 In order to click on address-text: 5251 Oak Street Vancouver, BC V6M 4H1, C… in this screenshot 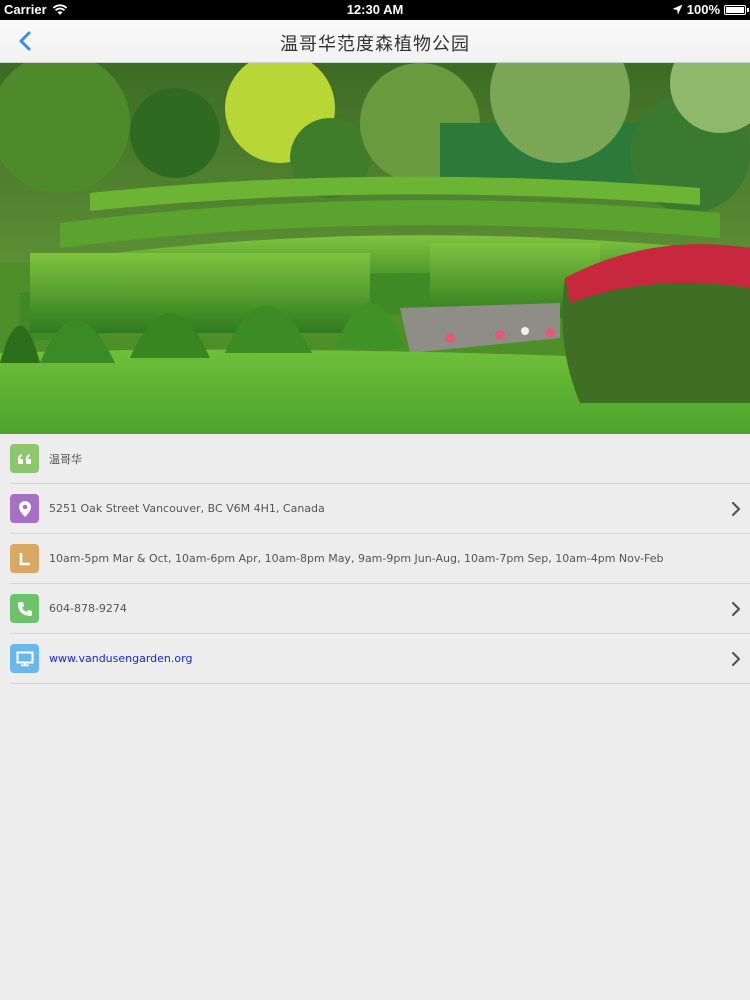, I will do `click(187, 508)`.